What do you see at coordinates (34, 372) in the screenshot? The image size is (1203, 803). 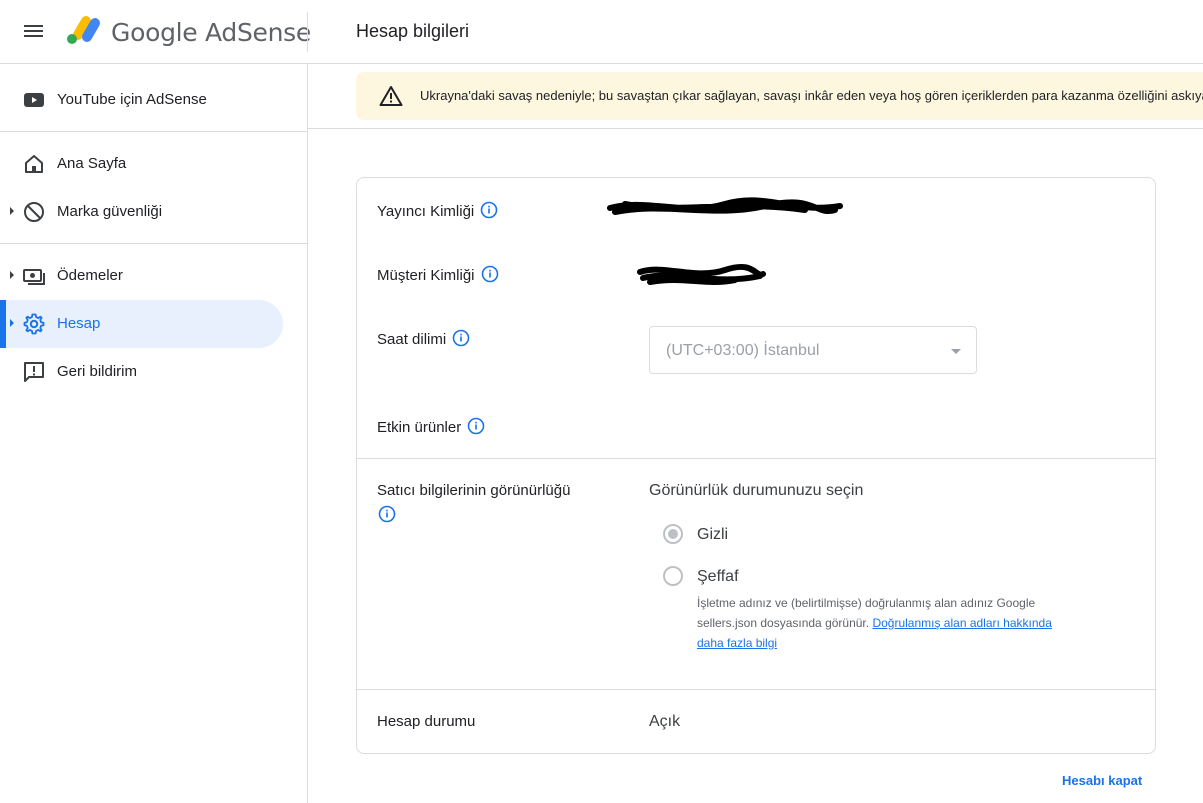 I see `feedback-icon` at bounding box center [34, 372].